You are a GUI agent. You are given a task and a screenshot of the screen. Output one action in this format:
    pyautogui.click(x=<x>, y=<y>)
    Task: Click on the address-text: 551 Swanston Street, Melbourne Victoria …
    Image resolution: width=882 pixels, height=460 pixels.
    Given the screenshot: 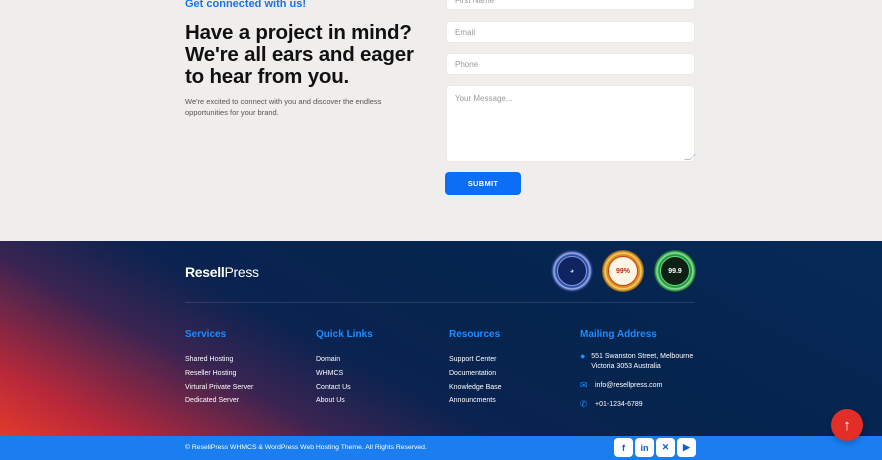 What is the action you would take?
    pyautogui.click(x=642, y=361)
    